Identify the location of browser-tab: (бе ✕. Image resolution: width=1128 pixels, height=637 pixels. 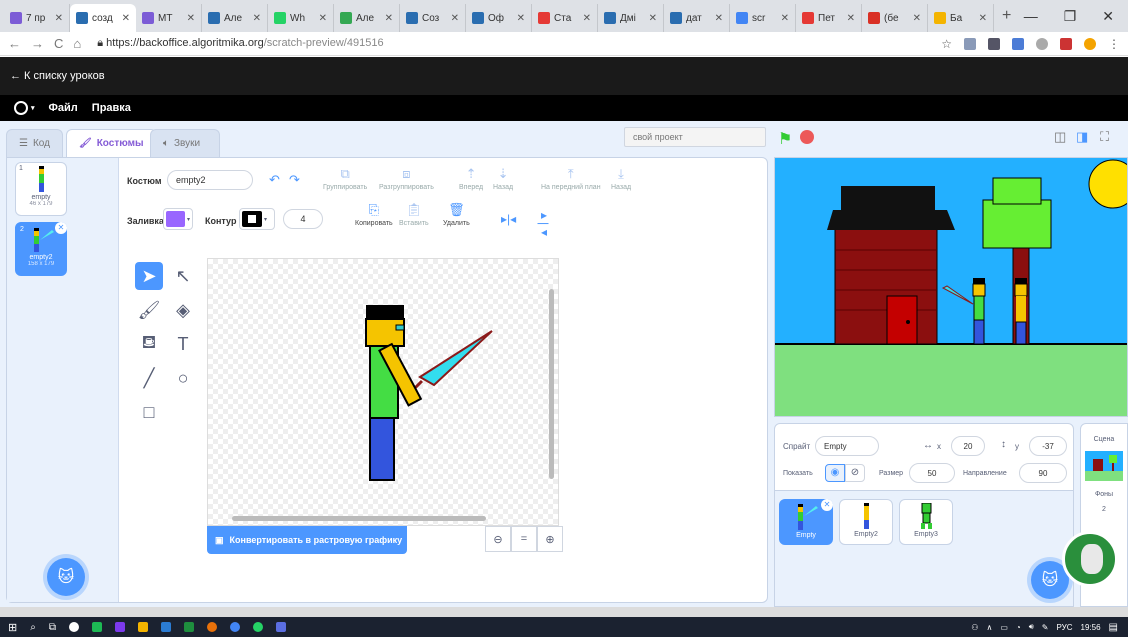
(895, 18).